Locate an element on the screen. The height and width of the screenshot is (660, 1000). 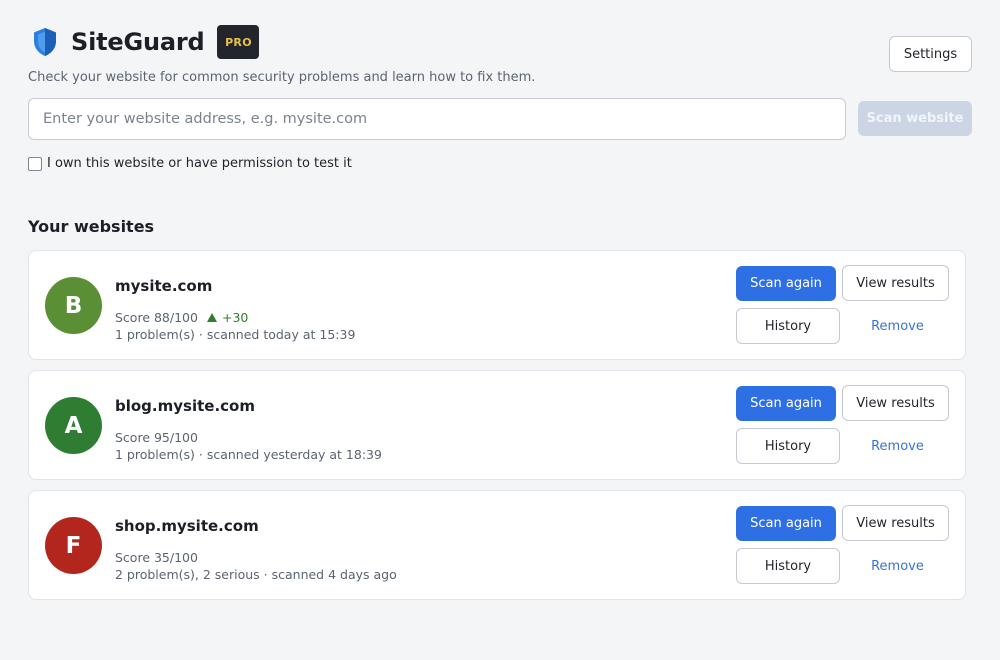
site-score: Score 88/100 is located at coordinates (156, 317).